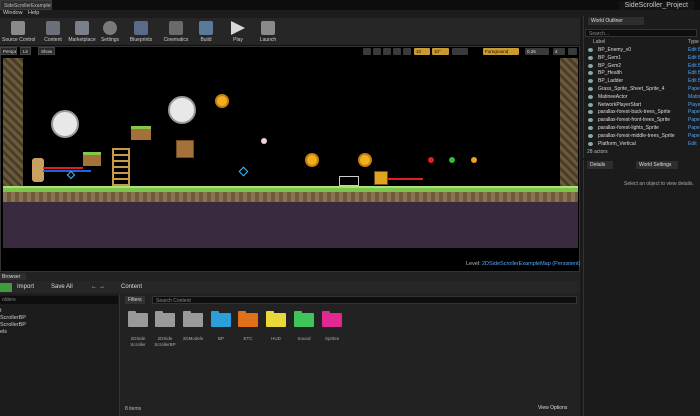 The height and width of the screenshot is (416, 700). I want to click on outliner-row: Platform_Vertical Edit, so click(642, 145).